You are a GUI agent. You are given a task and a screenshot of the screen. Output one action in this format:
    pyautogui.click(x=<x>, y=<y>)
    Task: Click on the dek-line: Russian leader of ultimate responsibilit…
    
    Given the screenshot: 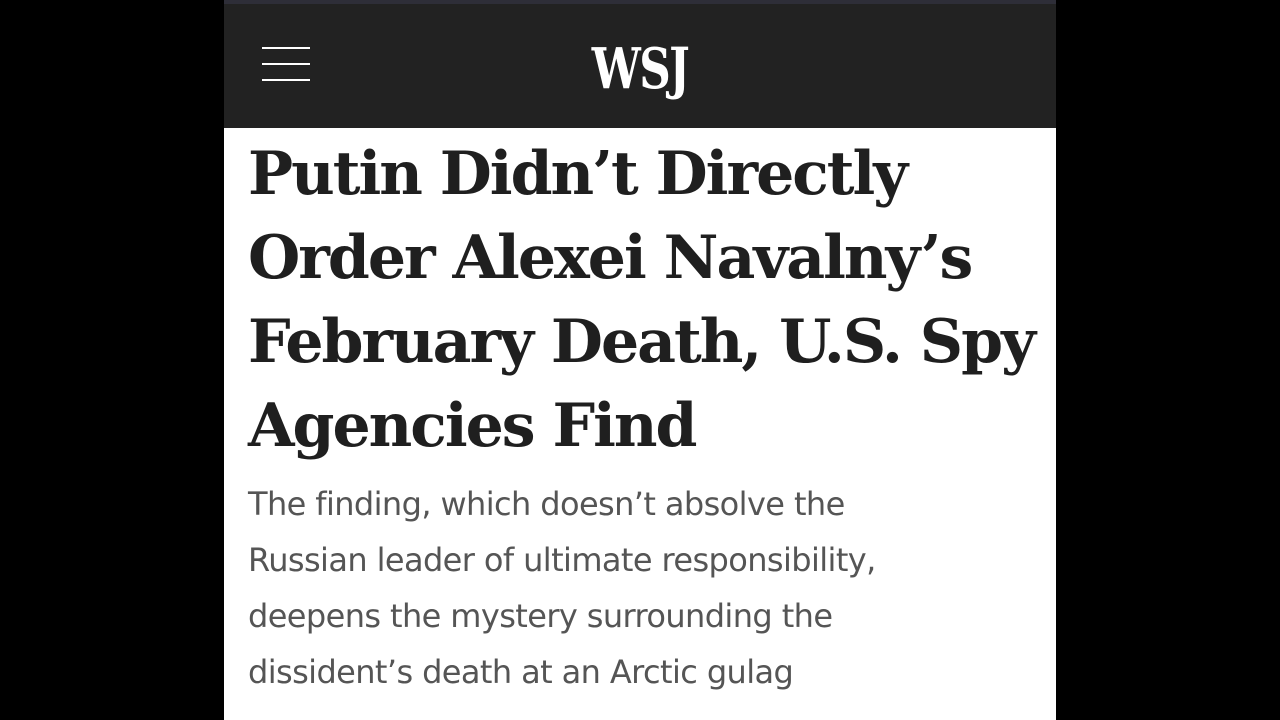 What is the action you would take?
    pyautogui.click(x=562, y=560)
    